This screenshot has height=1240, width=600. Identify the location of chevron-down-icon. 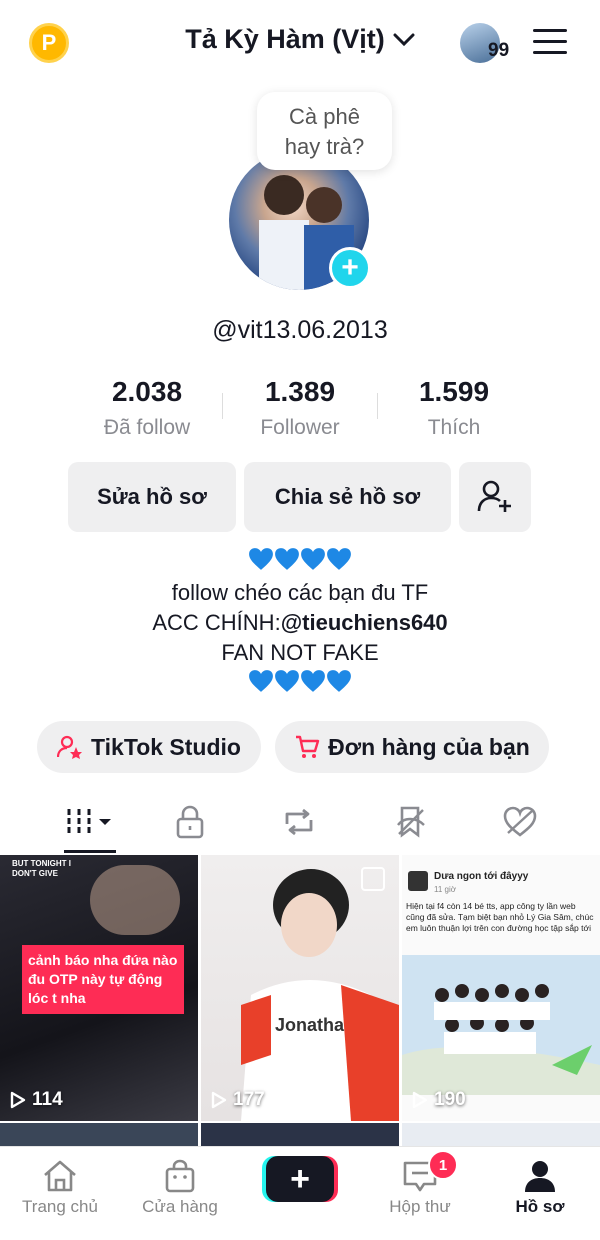
(404, 39).